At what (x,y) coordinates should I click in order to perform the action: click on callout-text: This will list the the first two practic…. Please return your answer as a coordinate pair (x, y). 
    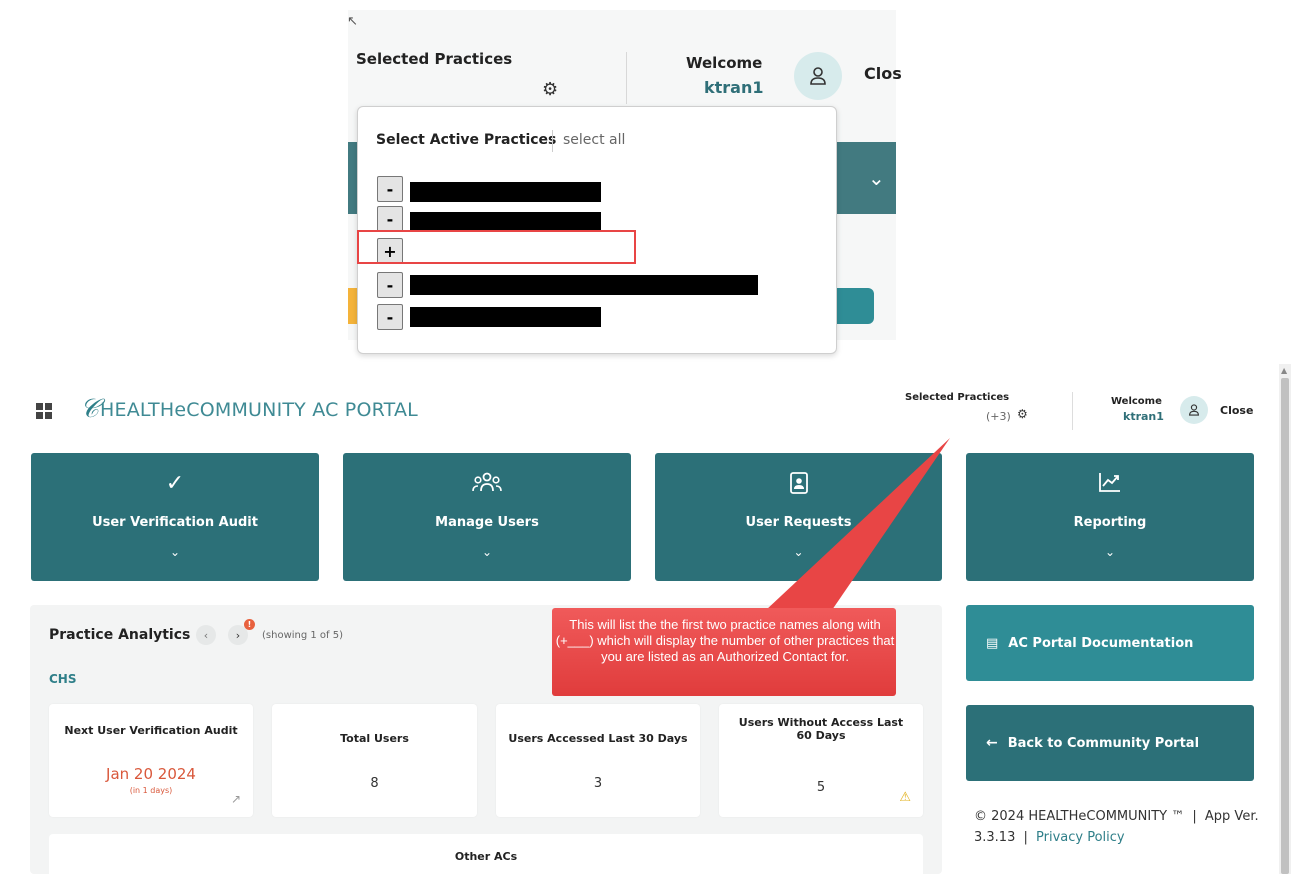
    Looking at the image, I should click on (725, 640).